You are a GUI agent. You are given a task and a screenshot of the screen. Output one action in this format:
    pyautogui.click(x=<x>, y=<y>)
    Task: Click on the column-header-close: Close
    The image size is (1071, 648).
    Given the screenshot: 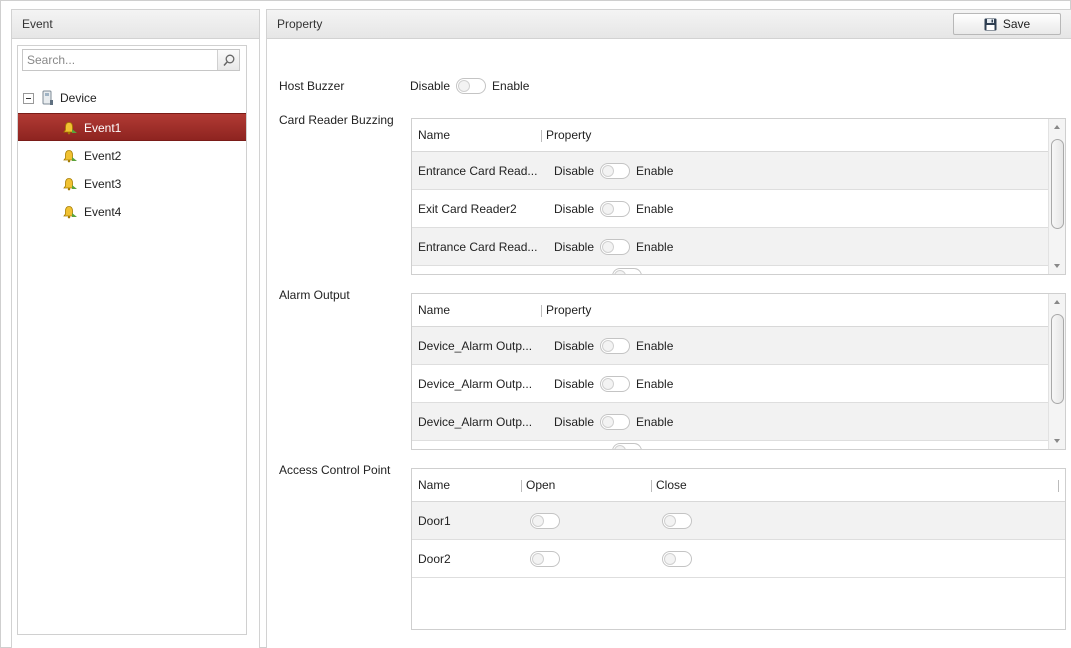 What is the action you would take?
    pyautogui.click(x=669, y=485)
    